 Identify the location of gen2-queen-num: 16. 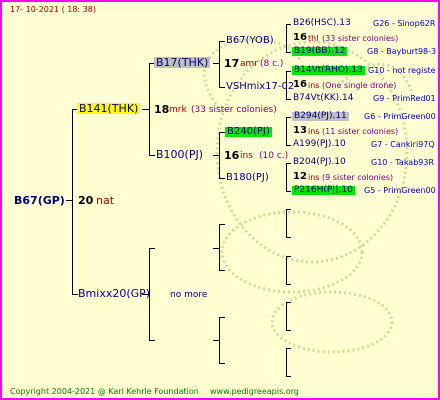
(232, 155).